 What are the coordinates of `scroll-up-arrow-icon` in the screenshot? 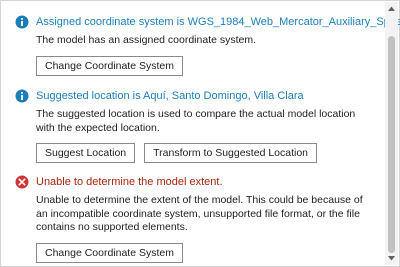 It's located at (391, 8).